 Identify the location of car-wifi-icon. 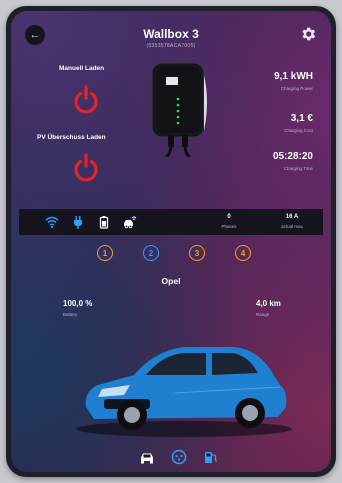
(130, 222).